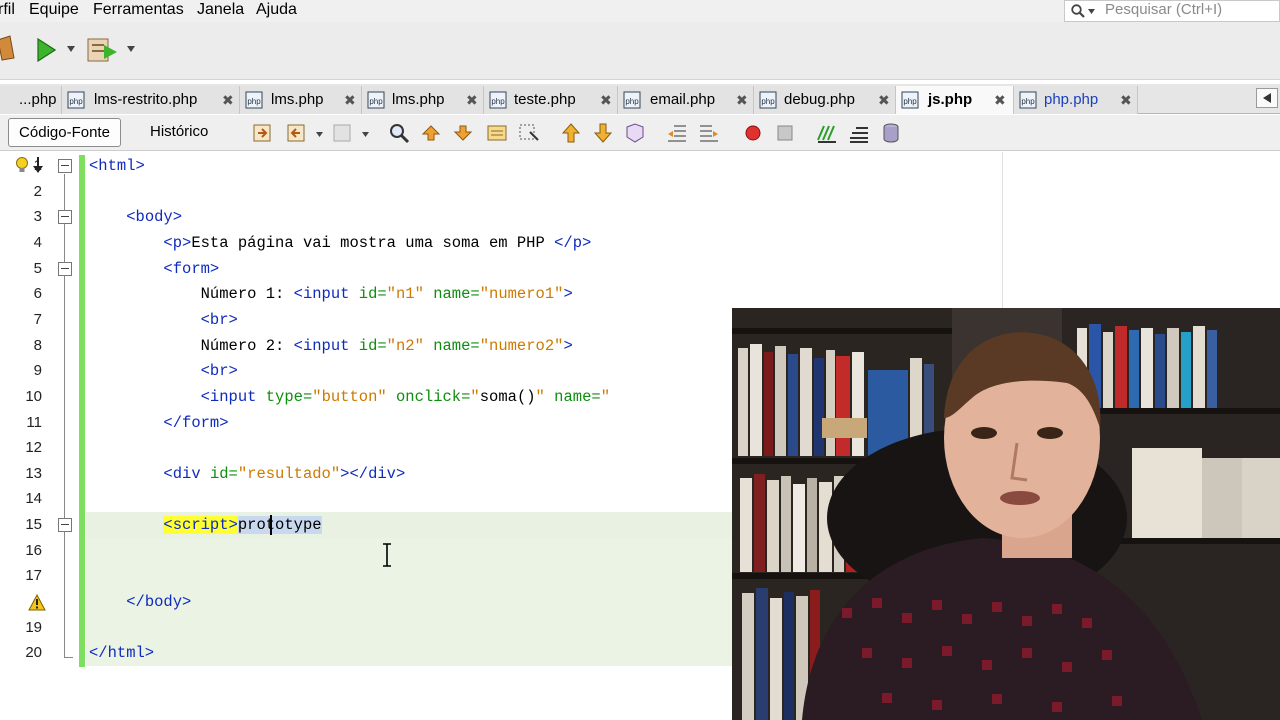 The height and width of the screenshot is (720, 1280). Describe the element at coordinates (82, 411) in the screenshot. I see `change-bar` at that location.